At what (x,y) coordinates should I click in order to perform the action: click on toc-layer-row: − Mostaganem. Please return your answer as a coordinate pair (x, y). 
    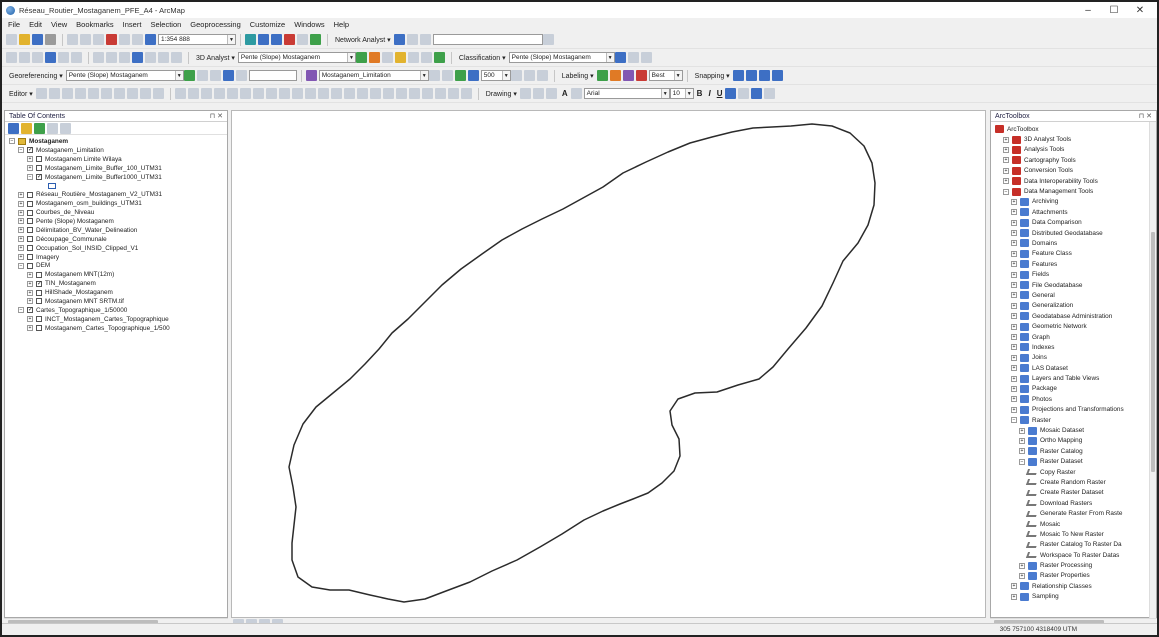
    Looking at the image, I should click on (116, 141).